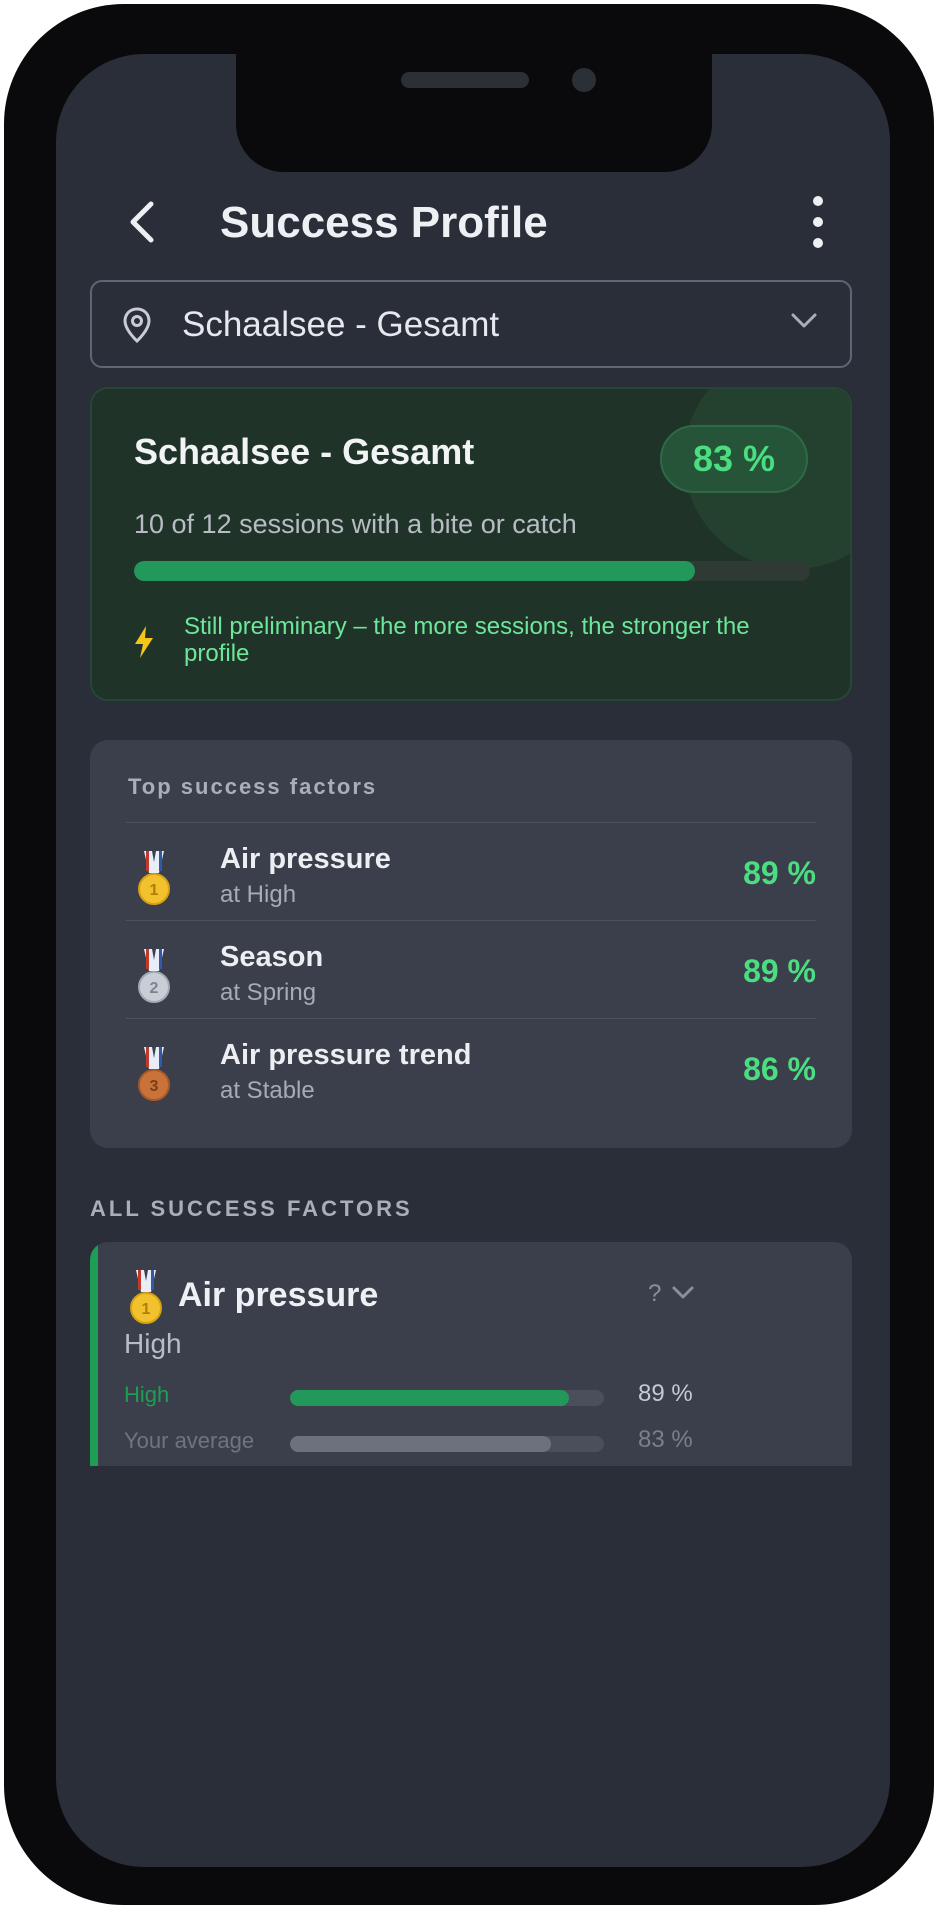  What do you see at coordinates (268, 992) in the screenshot?
I see `factor-value: at Spring` at bounding box center [268, 992].